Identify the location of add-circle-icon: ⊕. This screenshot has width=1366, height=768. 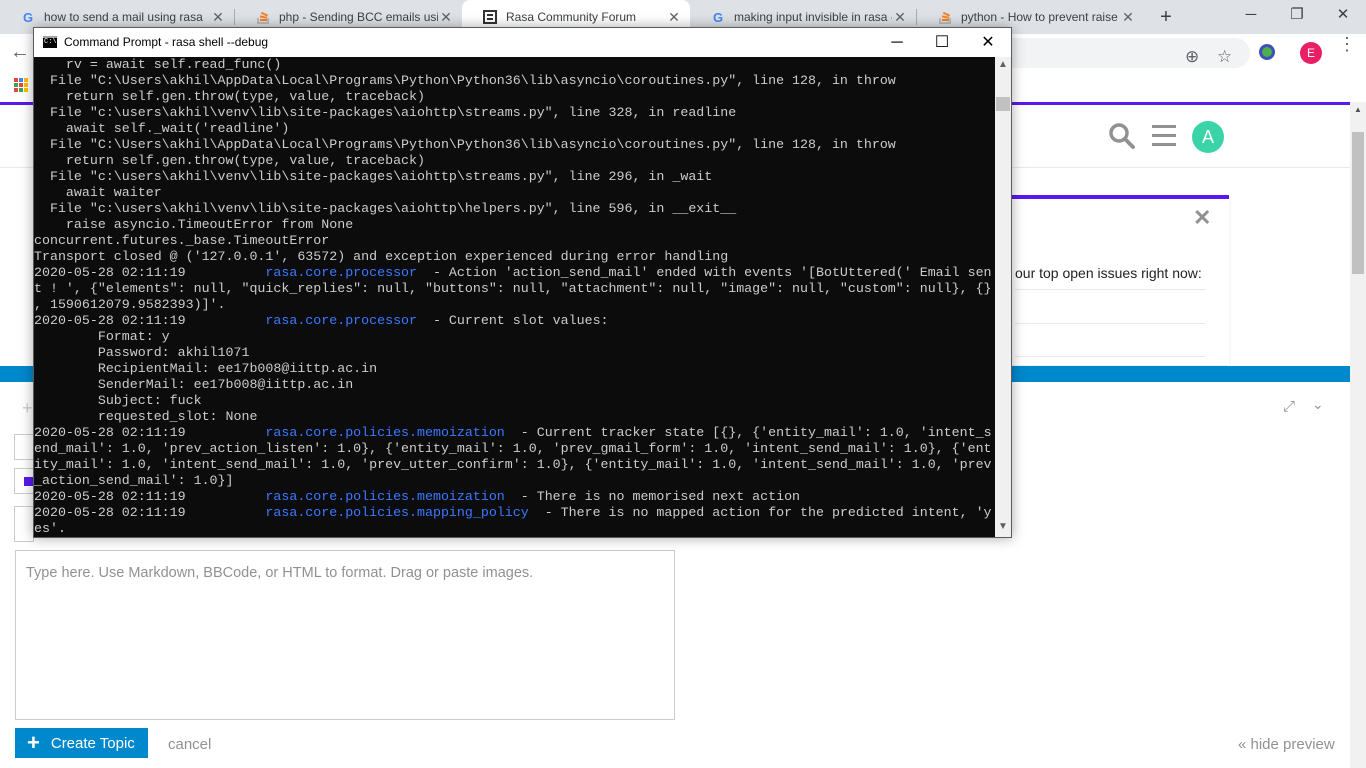
(1192, 57).